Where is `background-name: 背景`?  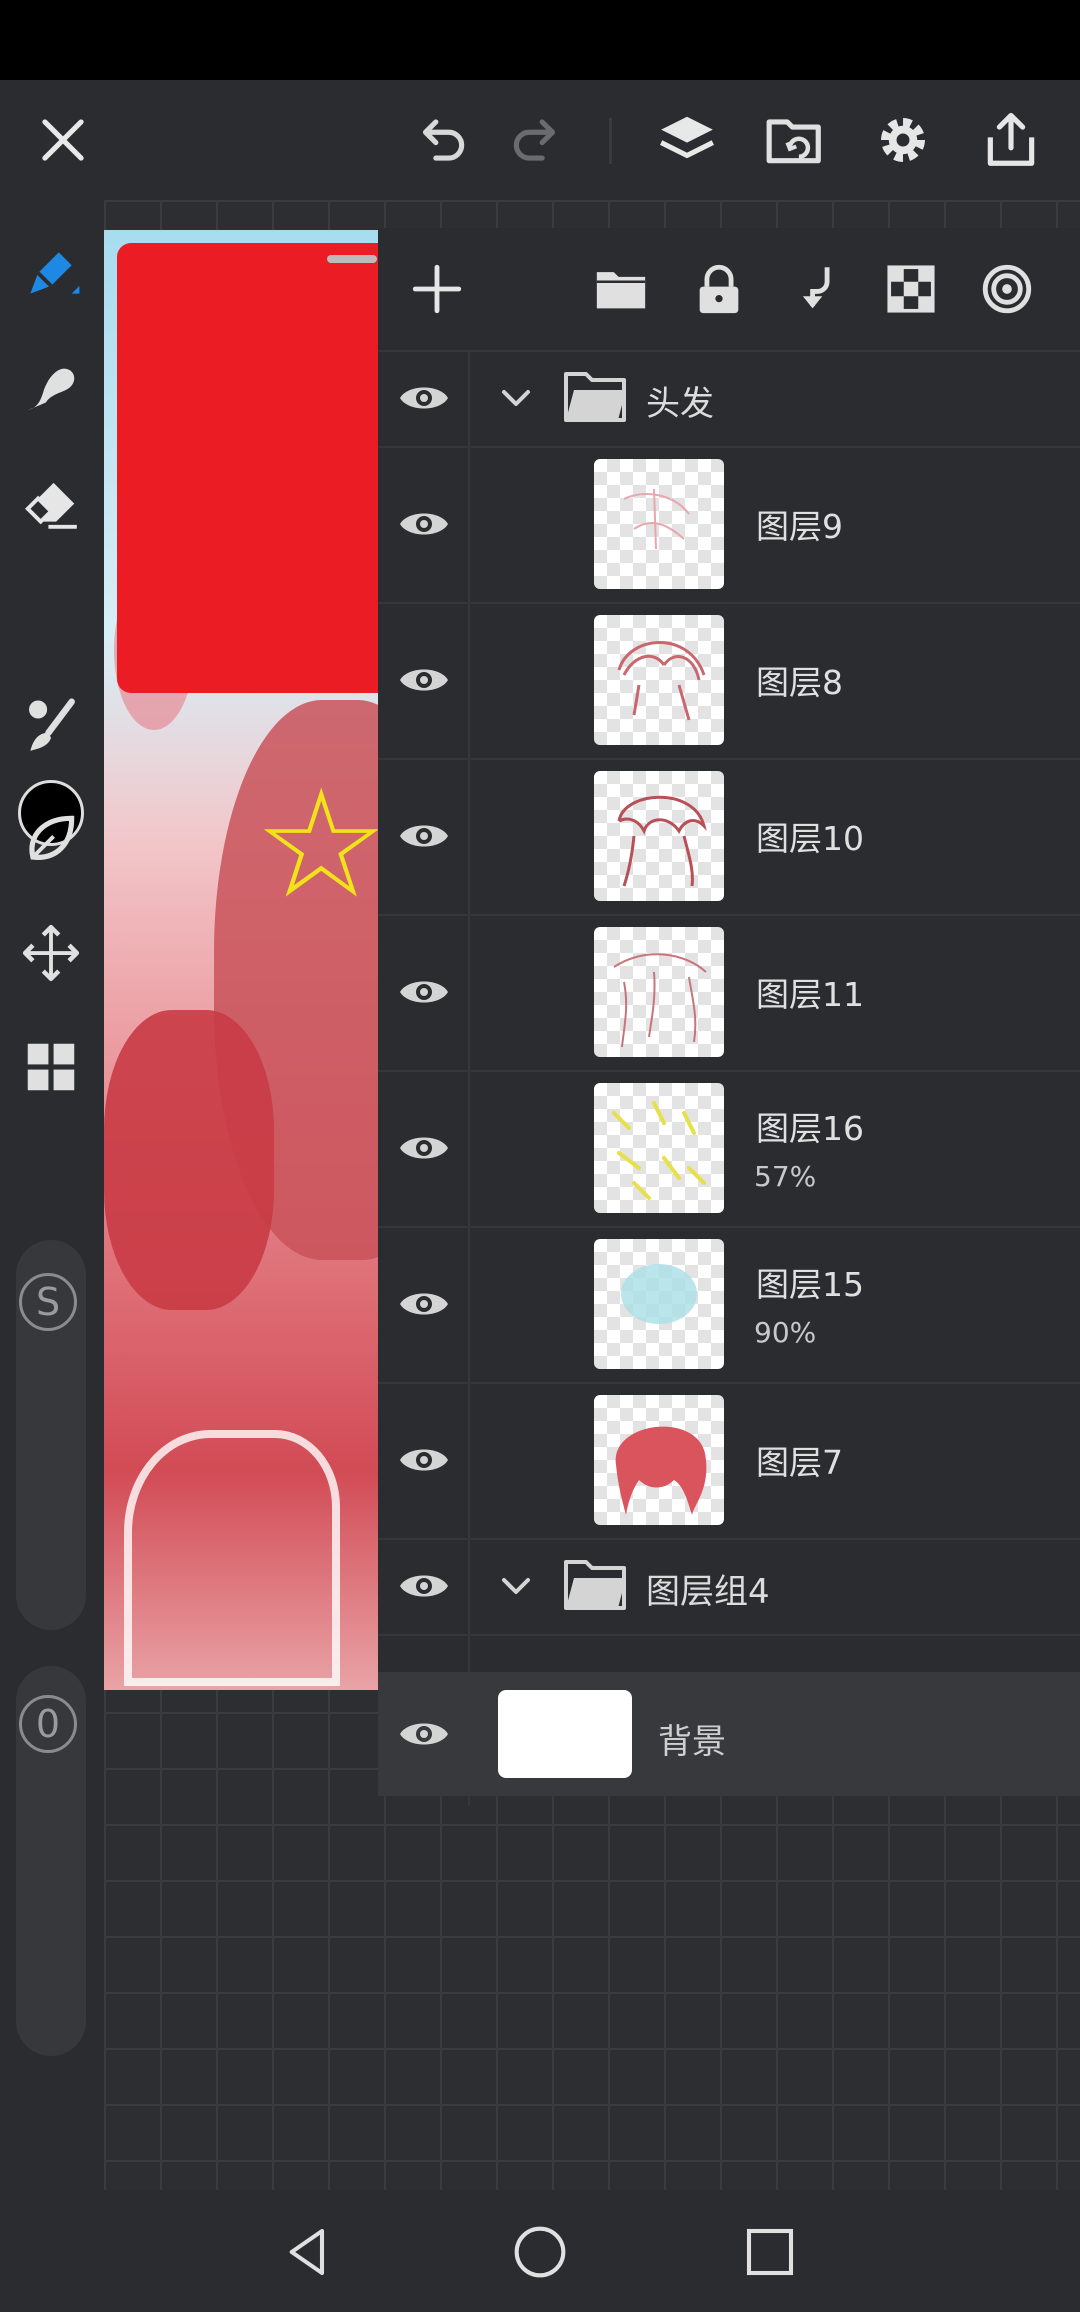
background-name: 背景 is located at coordinates (692, 1742).